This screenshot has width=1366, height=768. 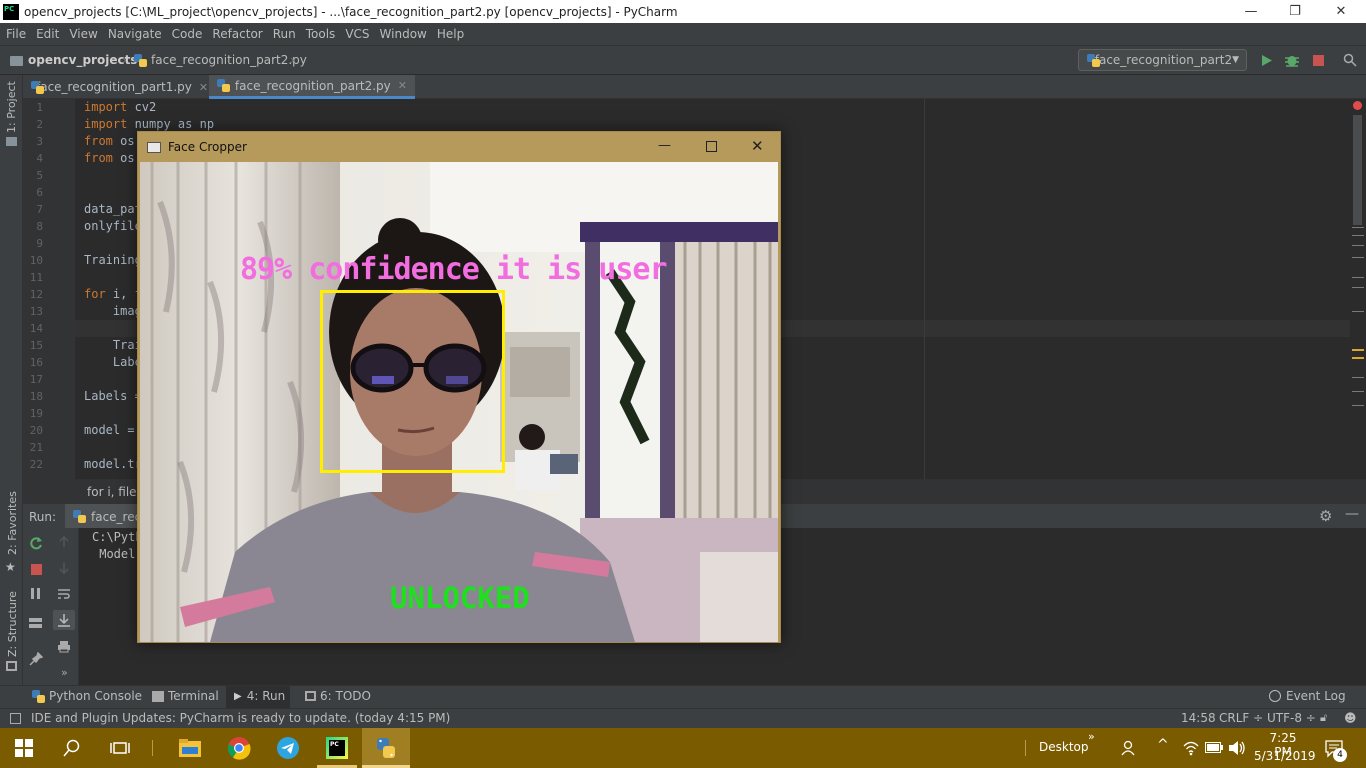 What do you see at coordinates (266, 696) in the screenshot?
I see `tab-label: 4: Run` at bounding box center [266, 696].